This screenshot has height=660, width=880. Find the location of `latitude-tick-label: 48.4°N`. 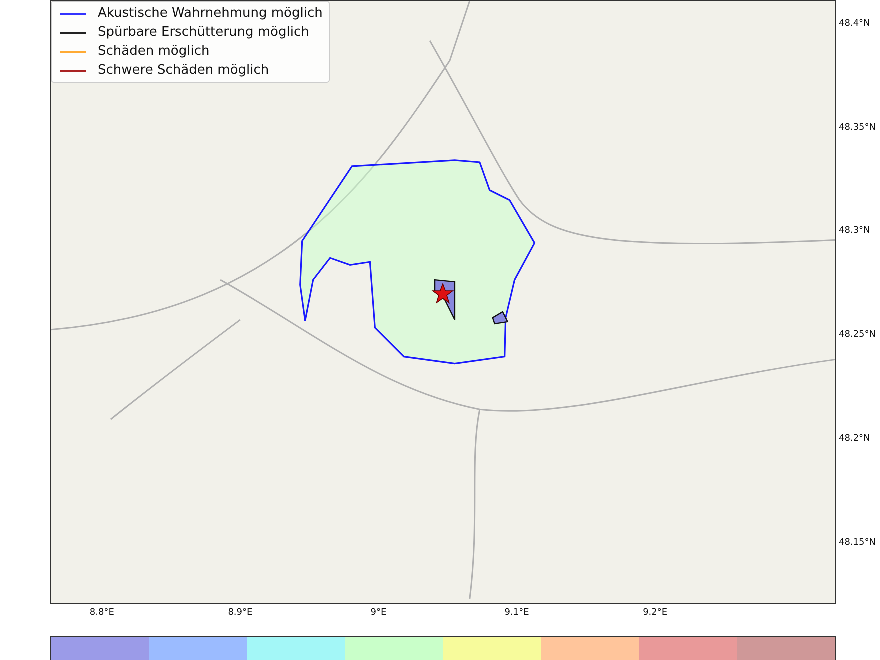

latitude-tick-label: 48.4°N is located at coordinates (854, 23).